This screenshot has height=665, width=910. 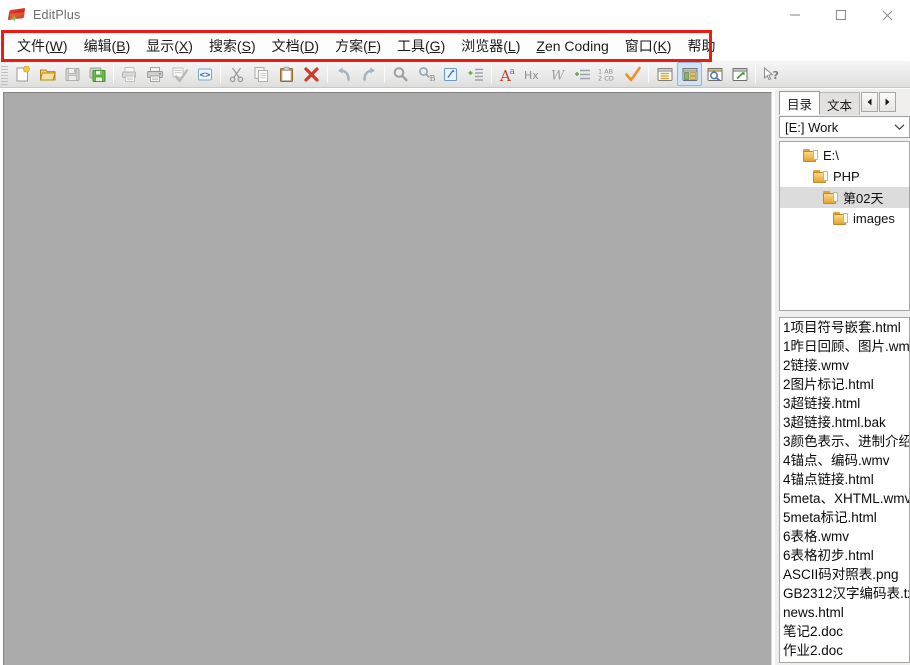 I want to click on list-item: 3超链接.html, so click(x=844, y=403).